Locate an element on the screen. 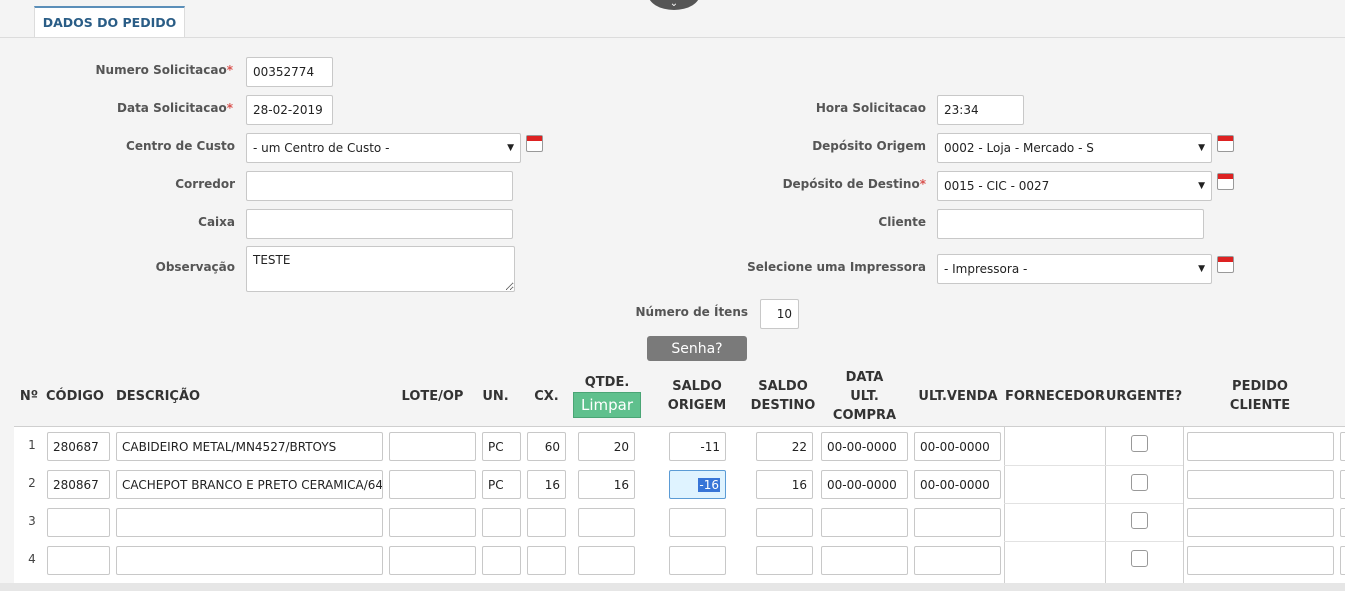 The width and height of the screenshot is (1345, 591). numero-solicitacao-input: 00352774 is located at coordinates (289, 72).